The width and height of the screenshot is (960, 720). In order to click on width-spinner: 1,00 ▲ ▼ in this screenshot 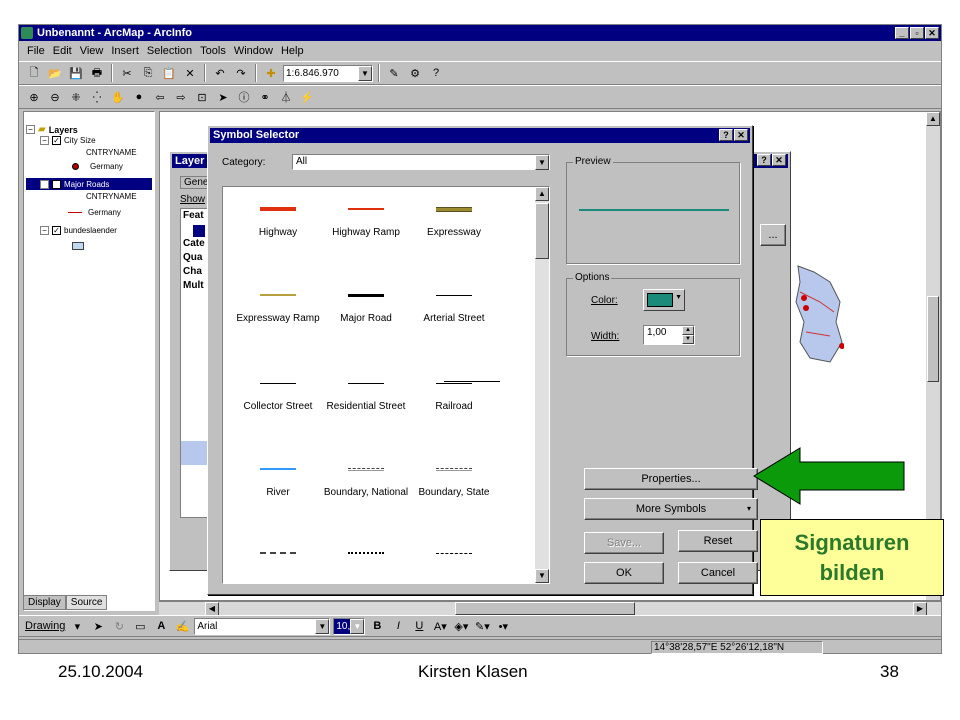, I will do `click(669, 335)`.